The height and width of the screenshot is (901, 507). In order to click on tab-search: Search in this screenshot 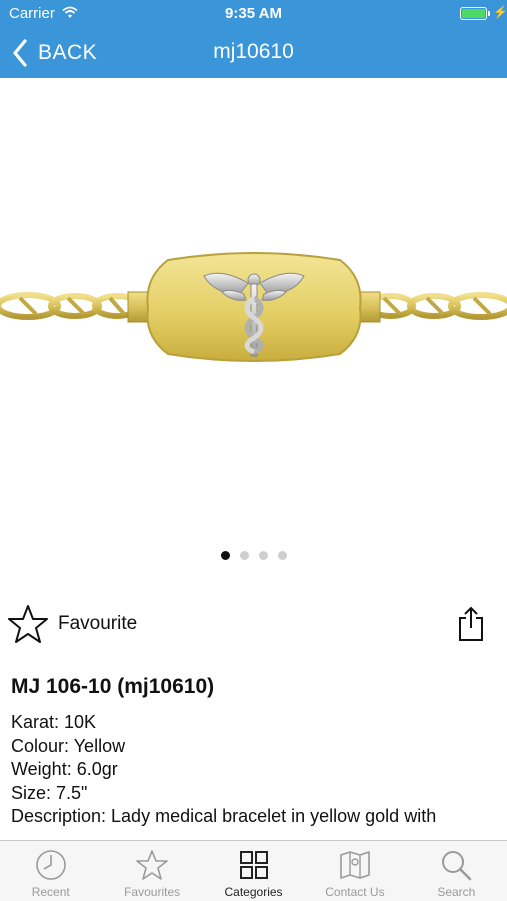, I will do `click(456, 871)`.